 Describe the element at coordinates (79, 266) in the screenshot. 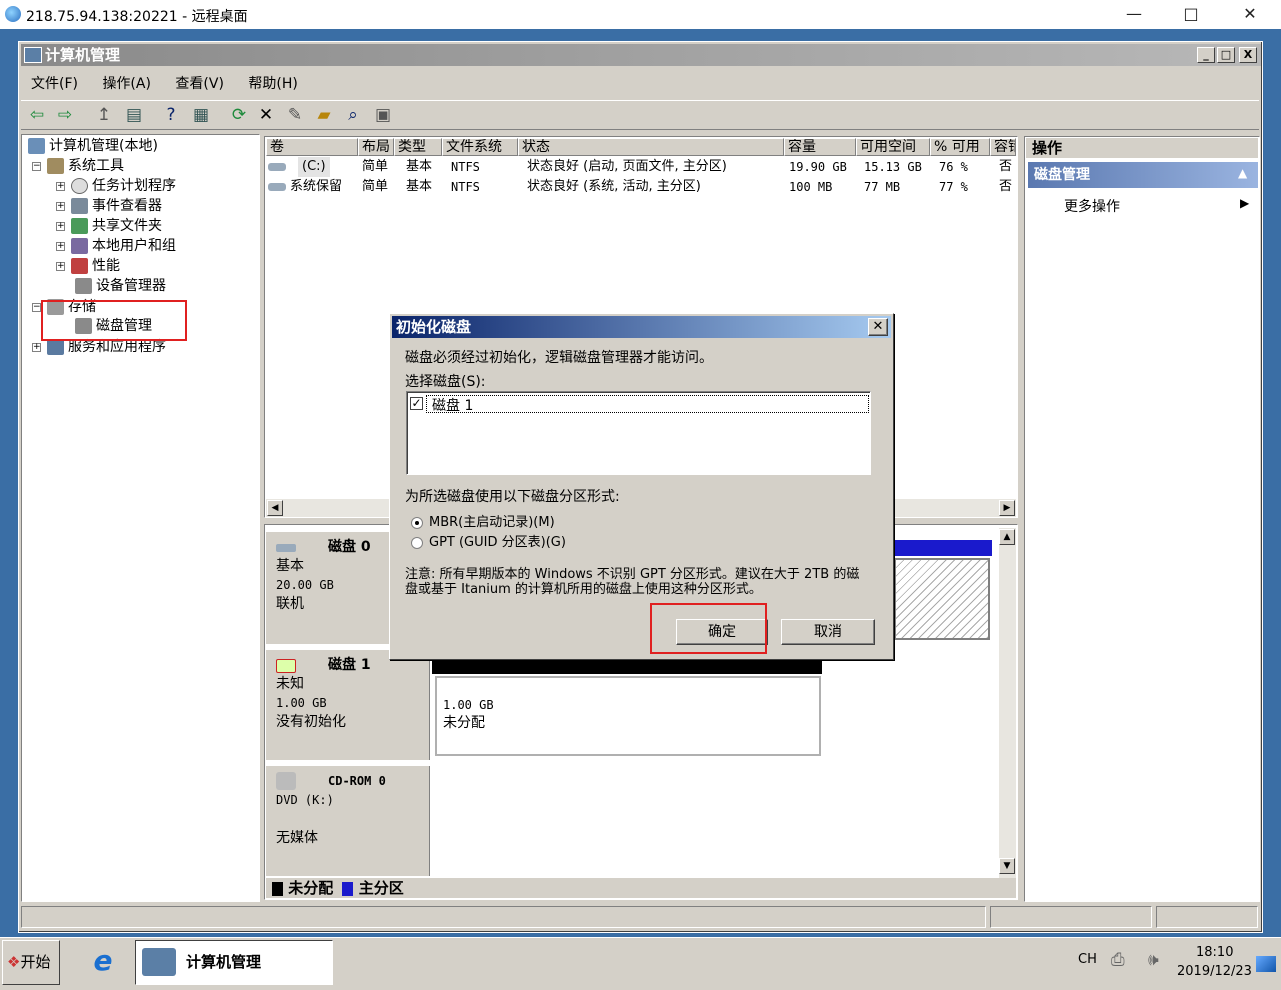

I see `performance-icon` at that location.